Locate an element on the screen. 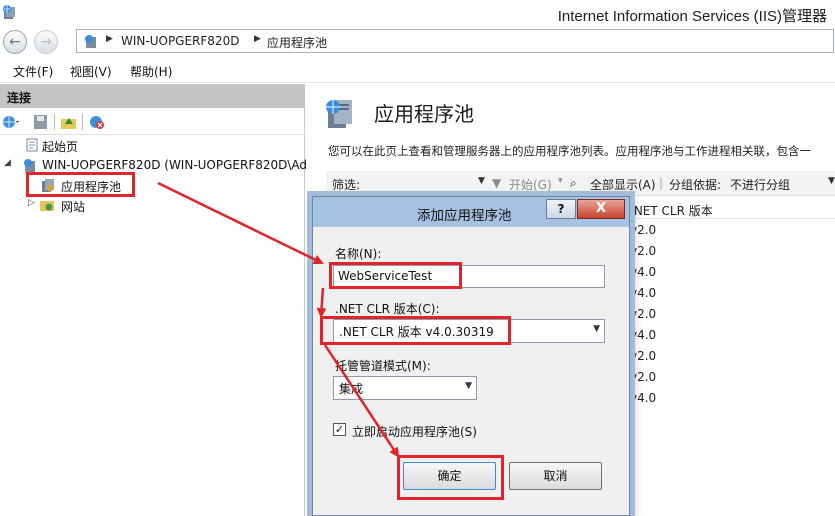 This screenshot has width=835, height=516. show-all-button: 全部显示(A) is located at coordinates (623, 184).